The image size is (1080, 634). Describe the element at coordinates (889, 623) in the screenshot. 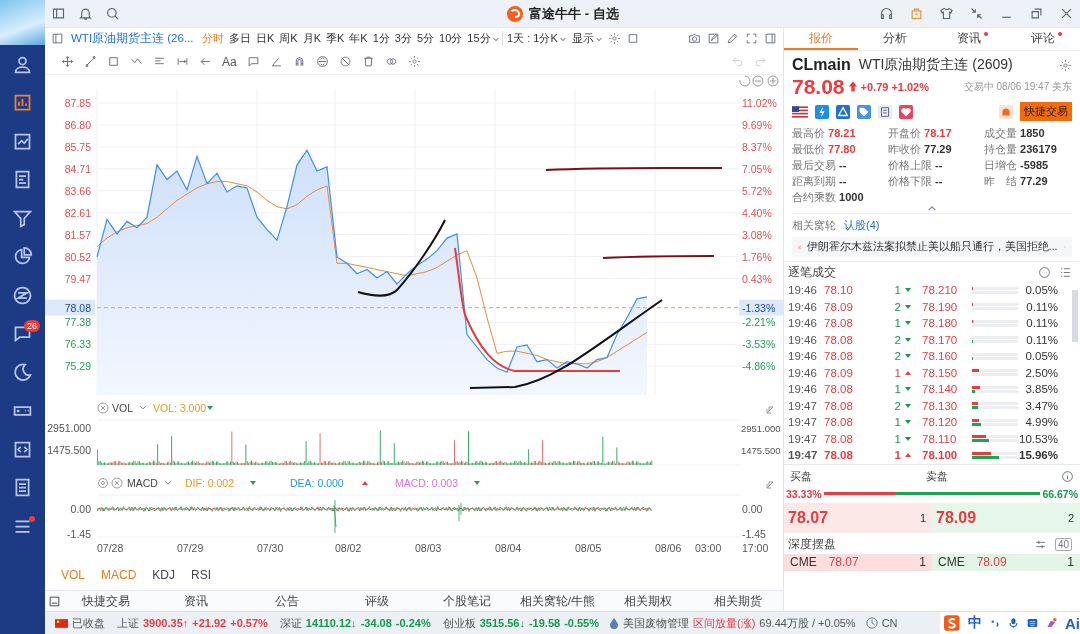

I see `region-label: CN` at that location.